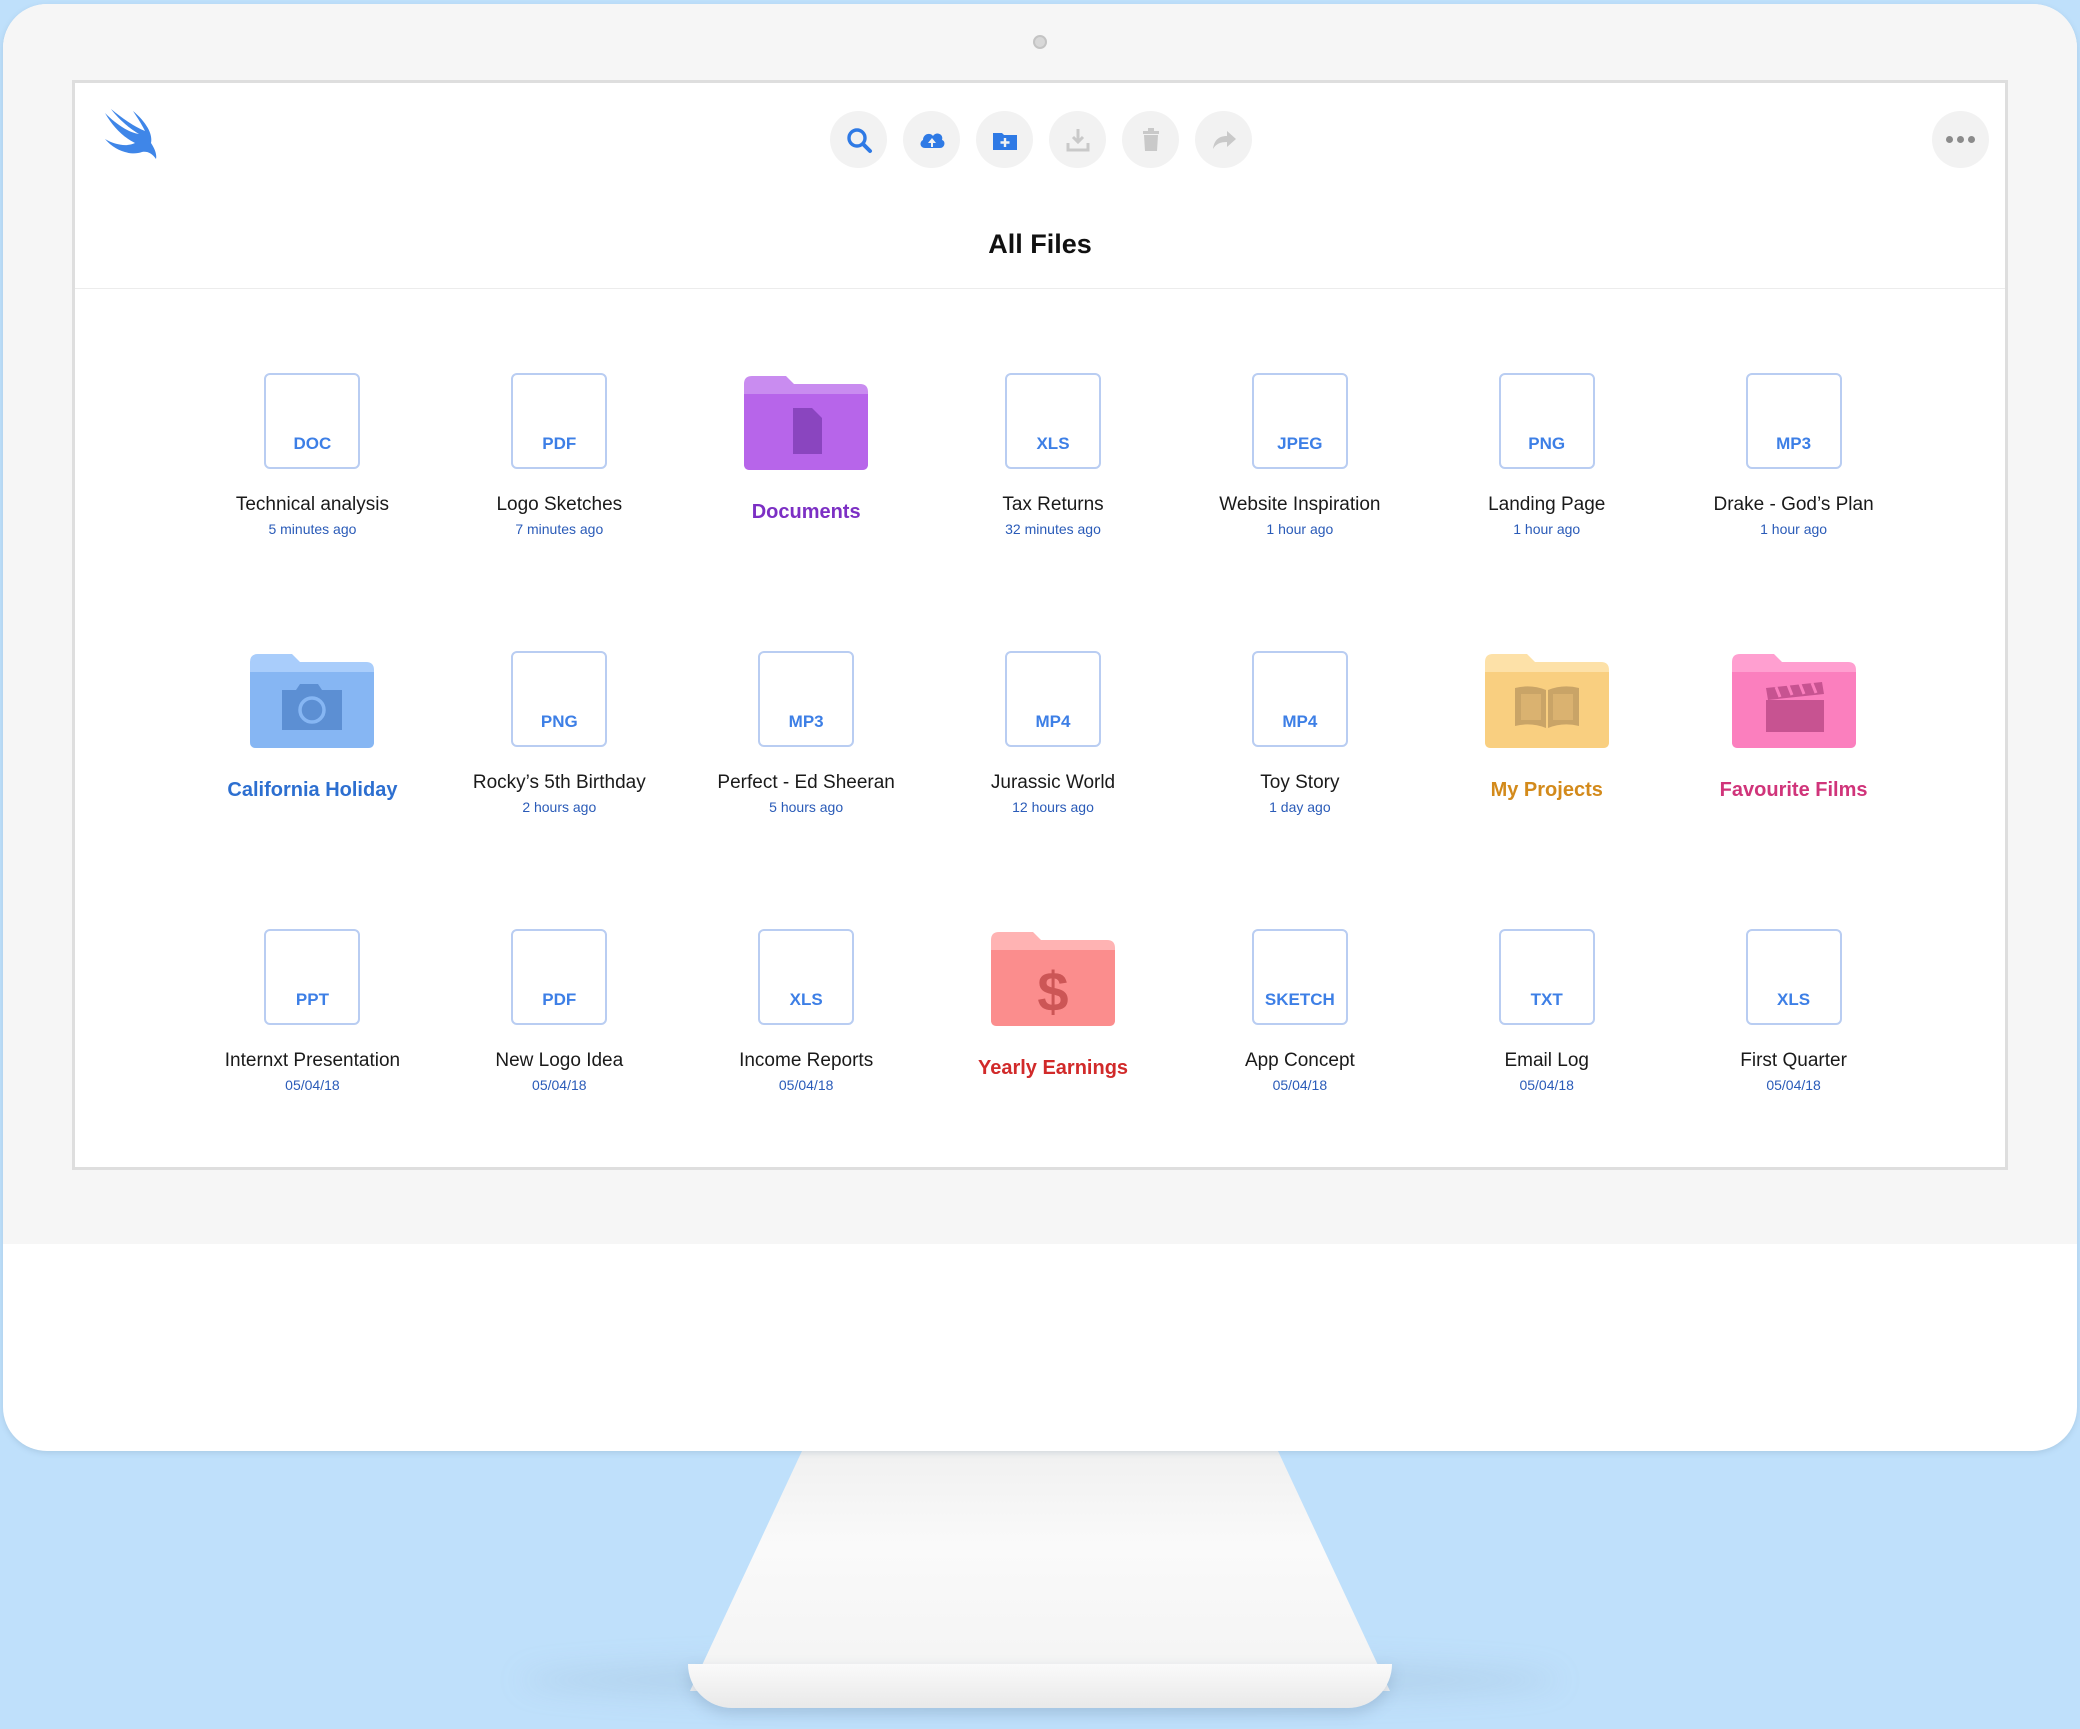 Image resolution: width=2080 pixels, height=1729 pixels. I want to click on file-item: DOC Technical analysis 5 minutes ago, so click(312, 504).